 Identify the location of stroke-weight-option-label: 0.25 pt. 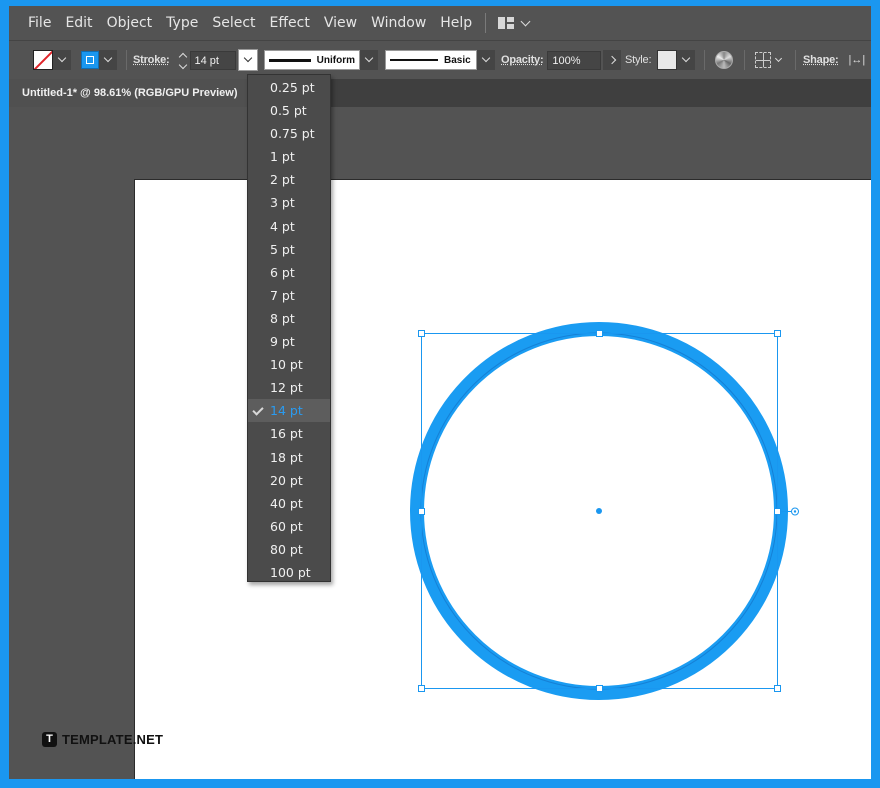
(292, 87).